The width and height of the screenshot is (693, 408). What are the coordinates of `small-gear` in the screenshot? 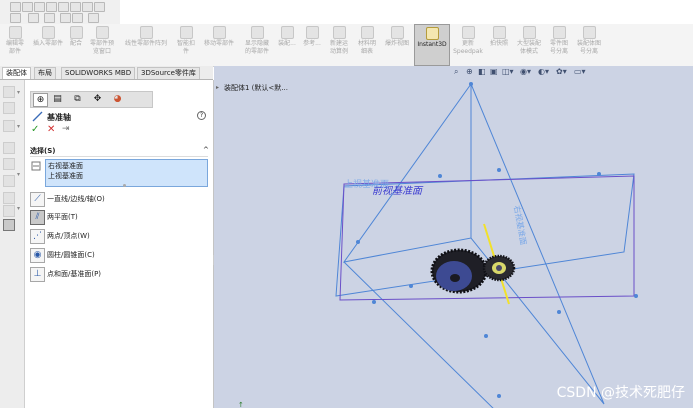 It's located at (499, 268).